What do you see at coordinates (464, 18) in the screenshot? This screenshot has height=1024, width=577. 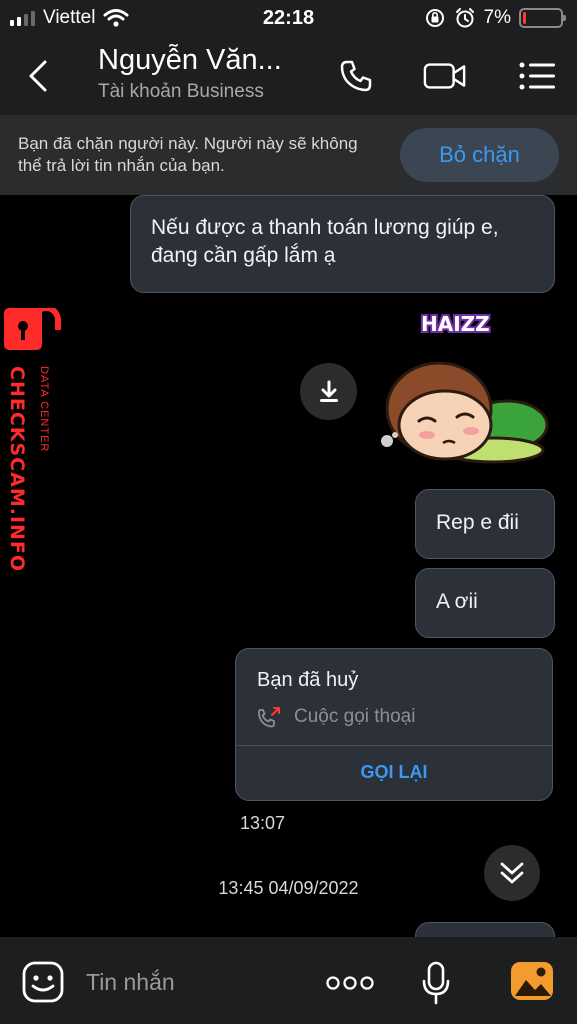 I see `alarm-icon` at bounding box center [464, 18].